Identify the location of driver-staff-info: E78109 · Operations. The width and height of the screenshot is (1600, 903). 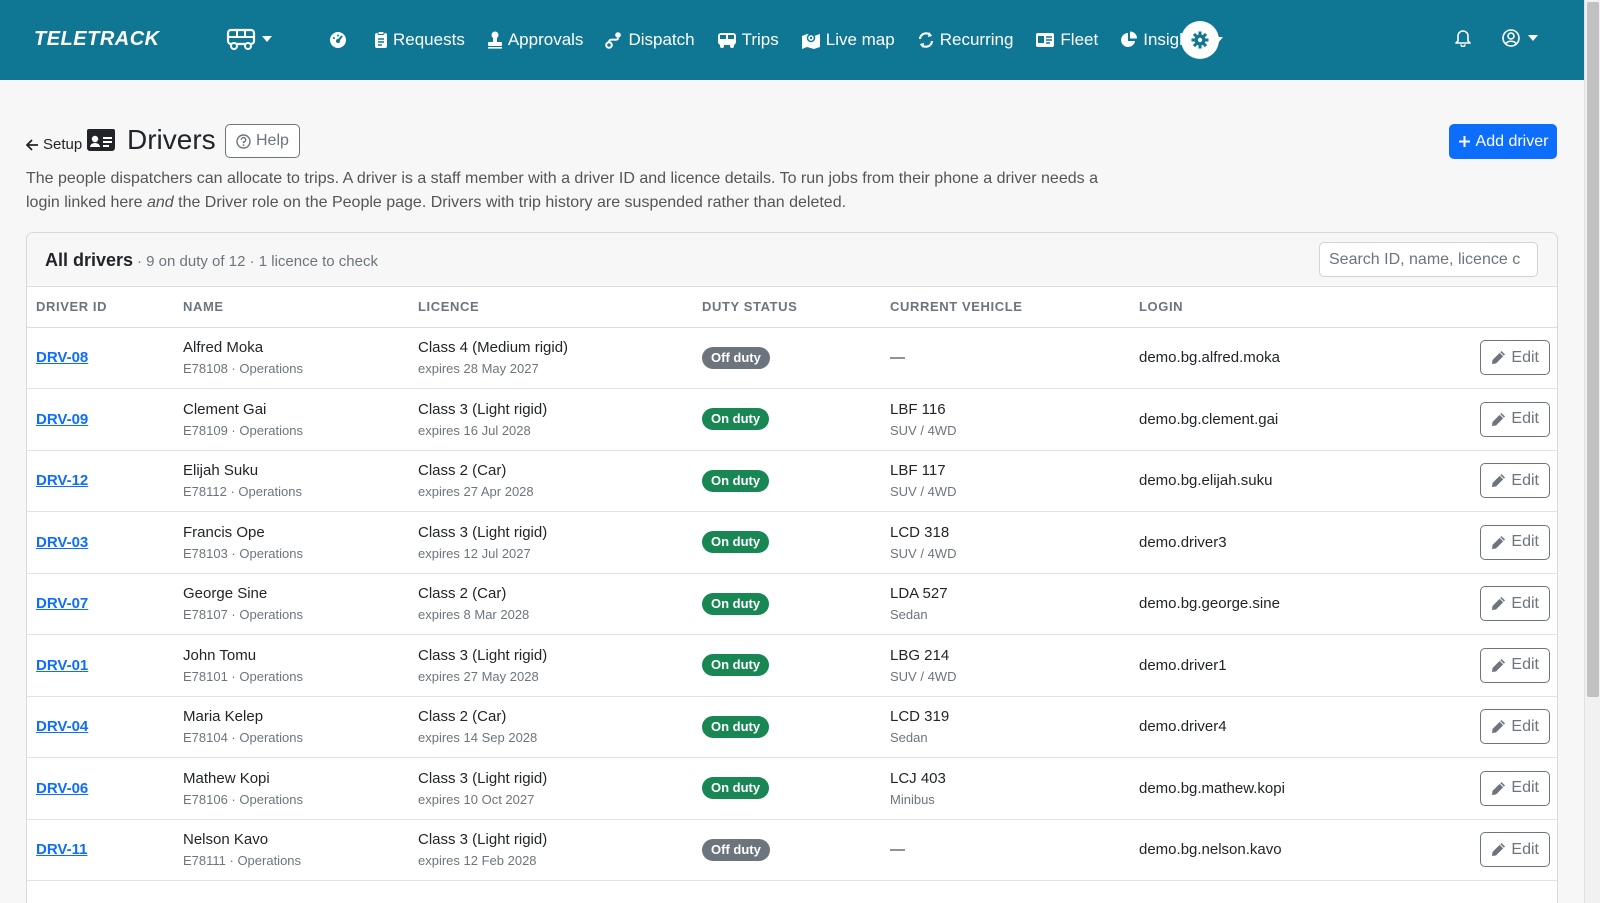
(243, 430).